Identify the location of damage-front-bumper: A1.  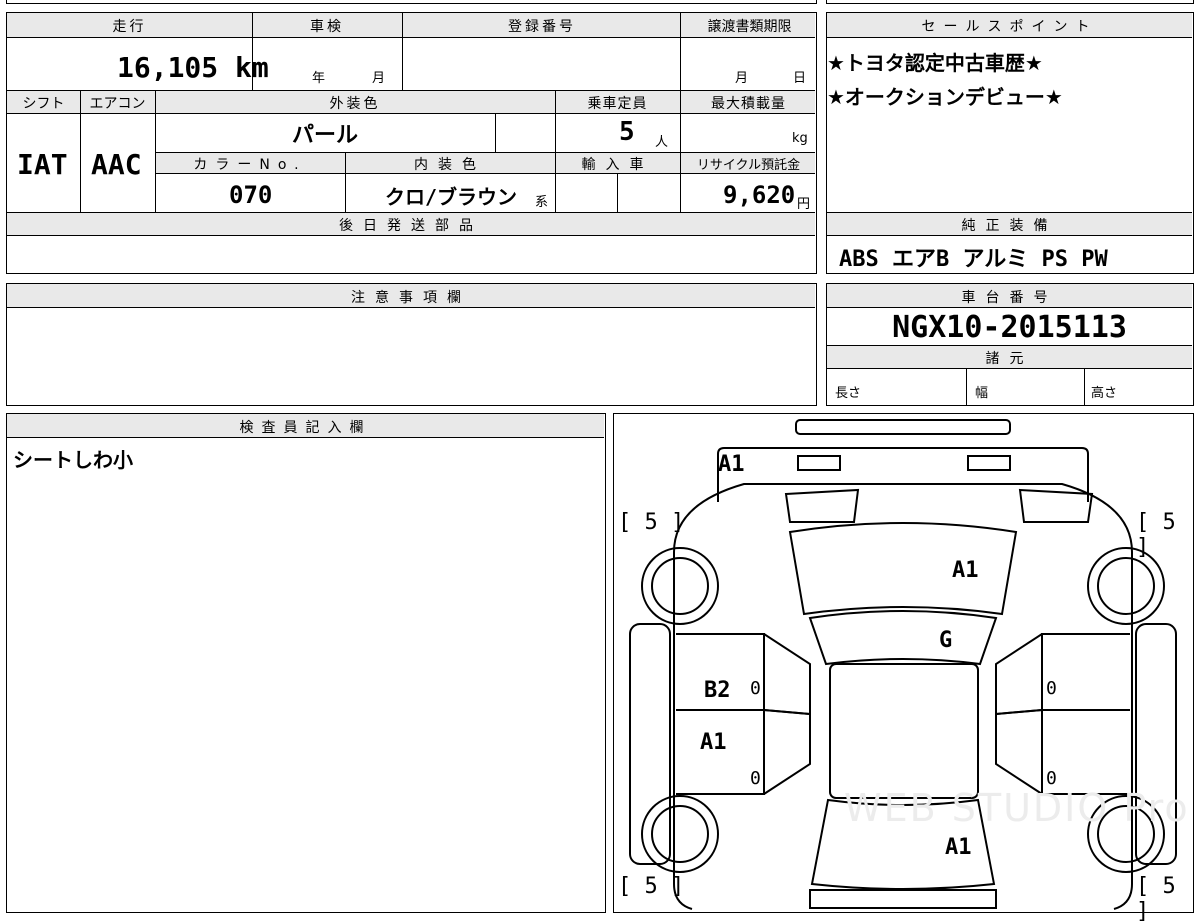
(731, 464).